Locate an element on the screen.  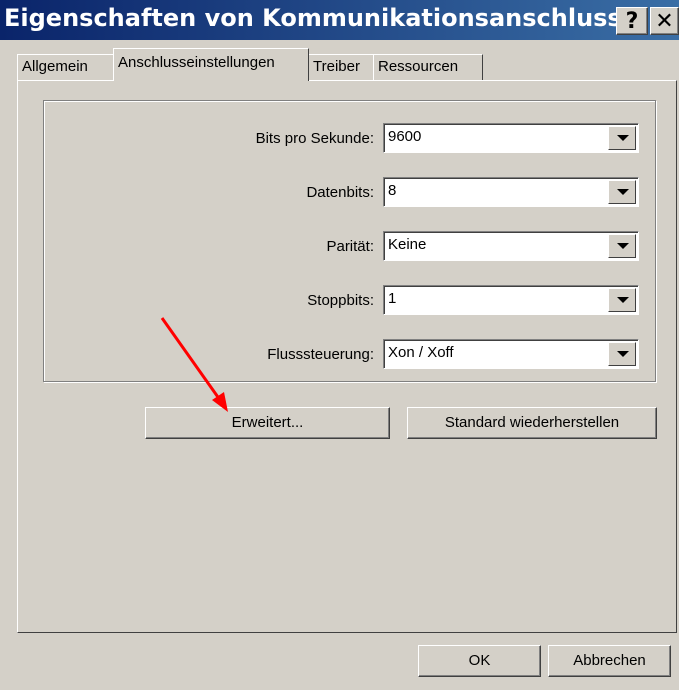
annotation-arrow-line is located at coordinates (191, 359).